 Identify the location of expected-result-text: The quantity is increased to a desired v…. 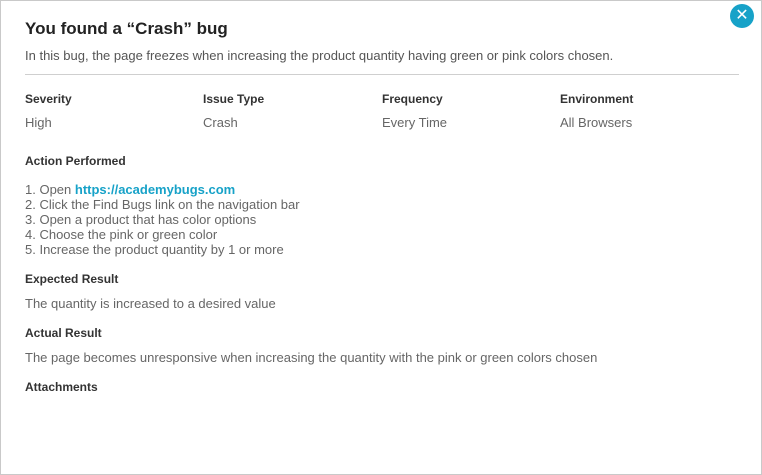
(150, 303).